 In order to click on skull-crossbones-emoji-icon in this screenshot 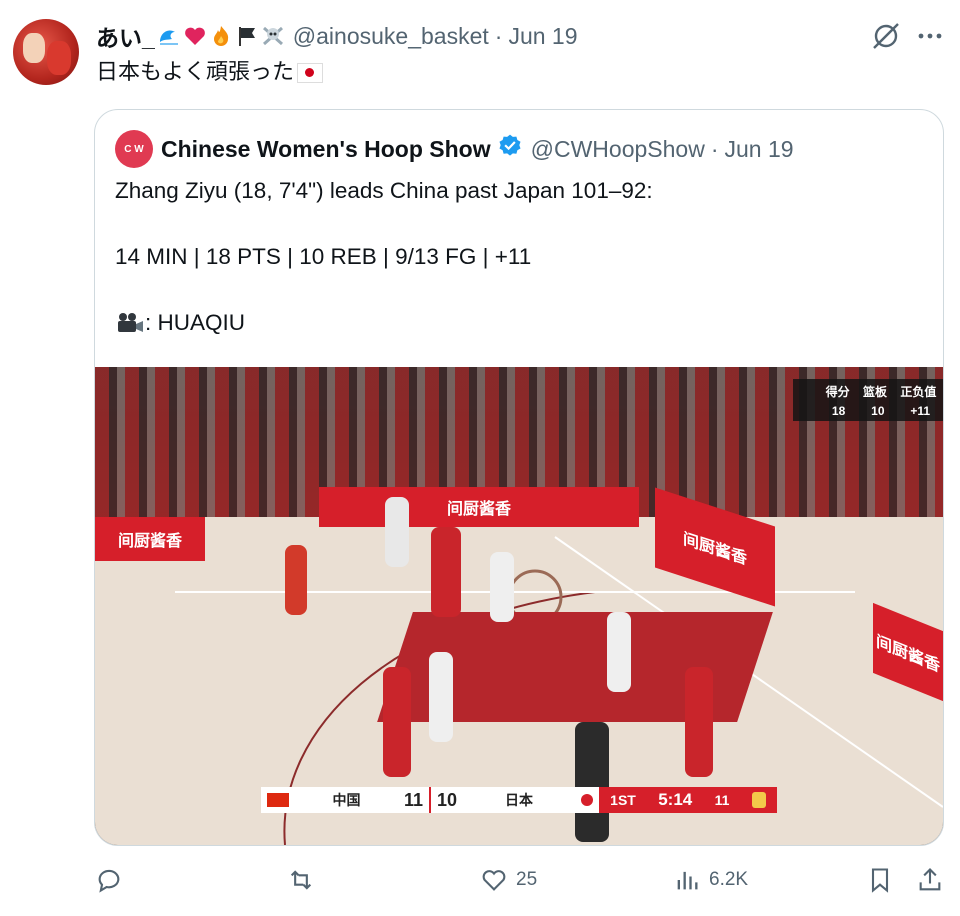, I will do `click(273, 36)`.